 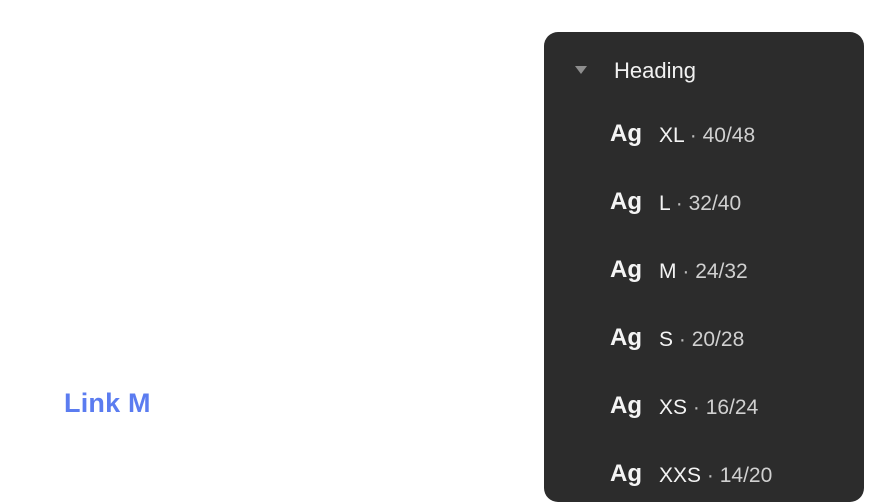 I want to click on style-label: XL · 40/48, so click(x=707, y=136).